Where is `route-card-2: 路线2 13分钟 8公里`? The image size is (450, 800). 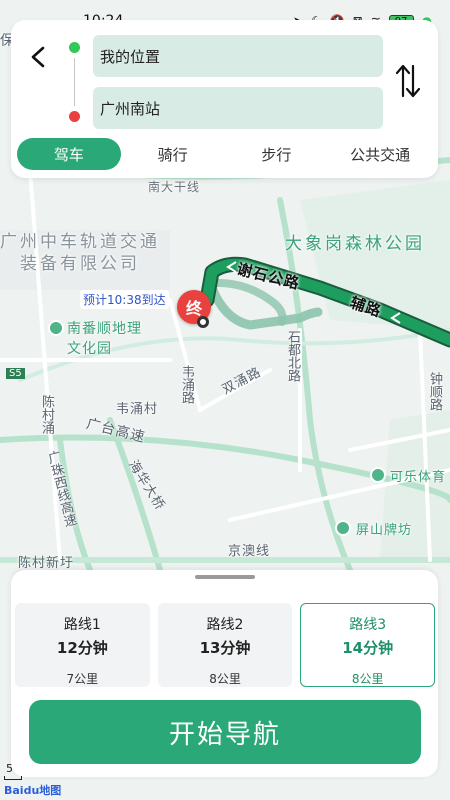 route-card-2: 路线2 13分钟 8公里 is located at coordinates (225, 645).